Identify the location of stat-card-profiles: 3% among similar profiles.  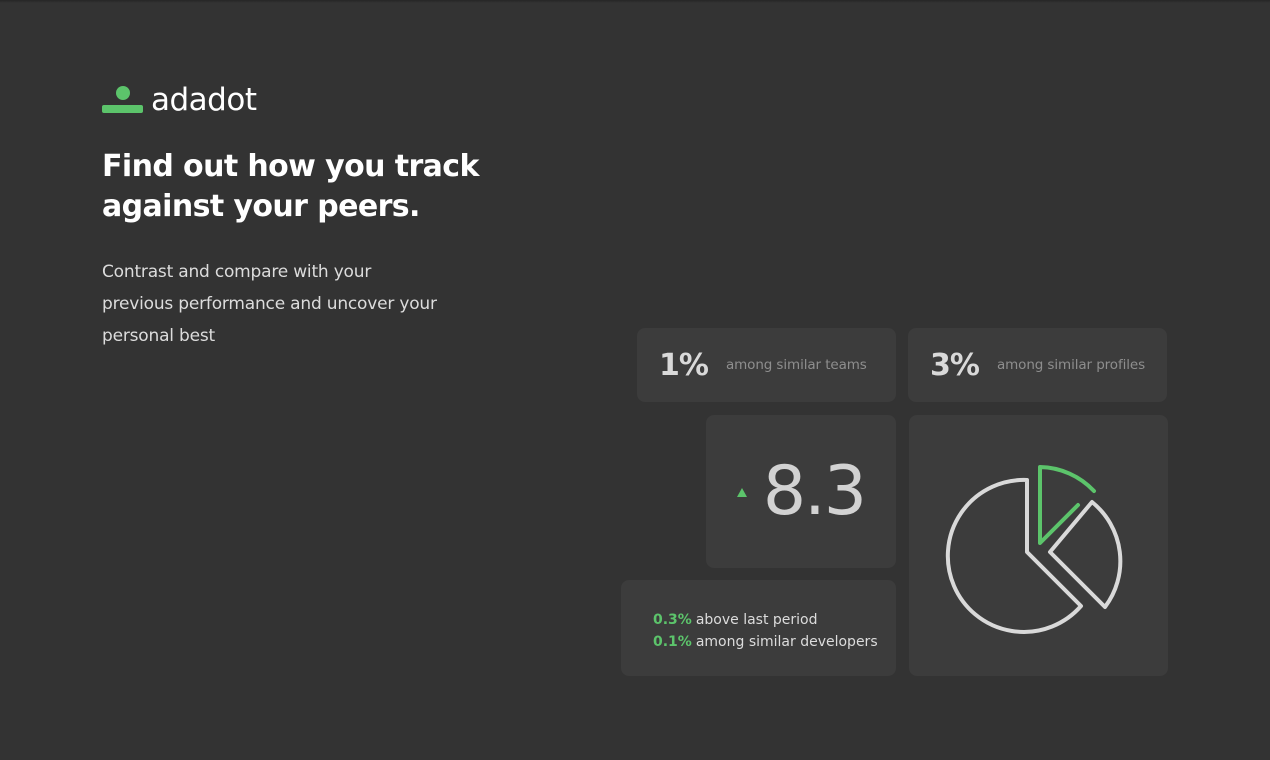
(1037, 365).